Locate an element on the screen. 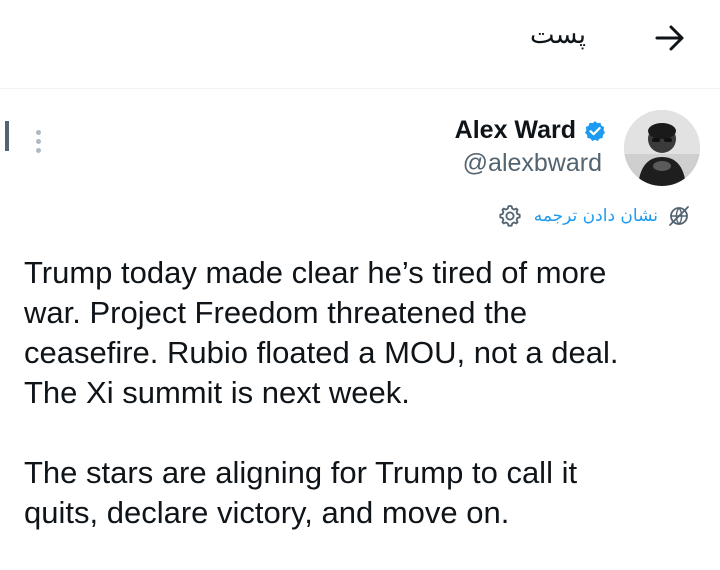 The height and width of the screenshot is (570, 720). more-vertical-icon is located at coordinates (38, 132).